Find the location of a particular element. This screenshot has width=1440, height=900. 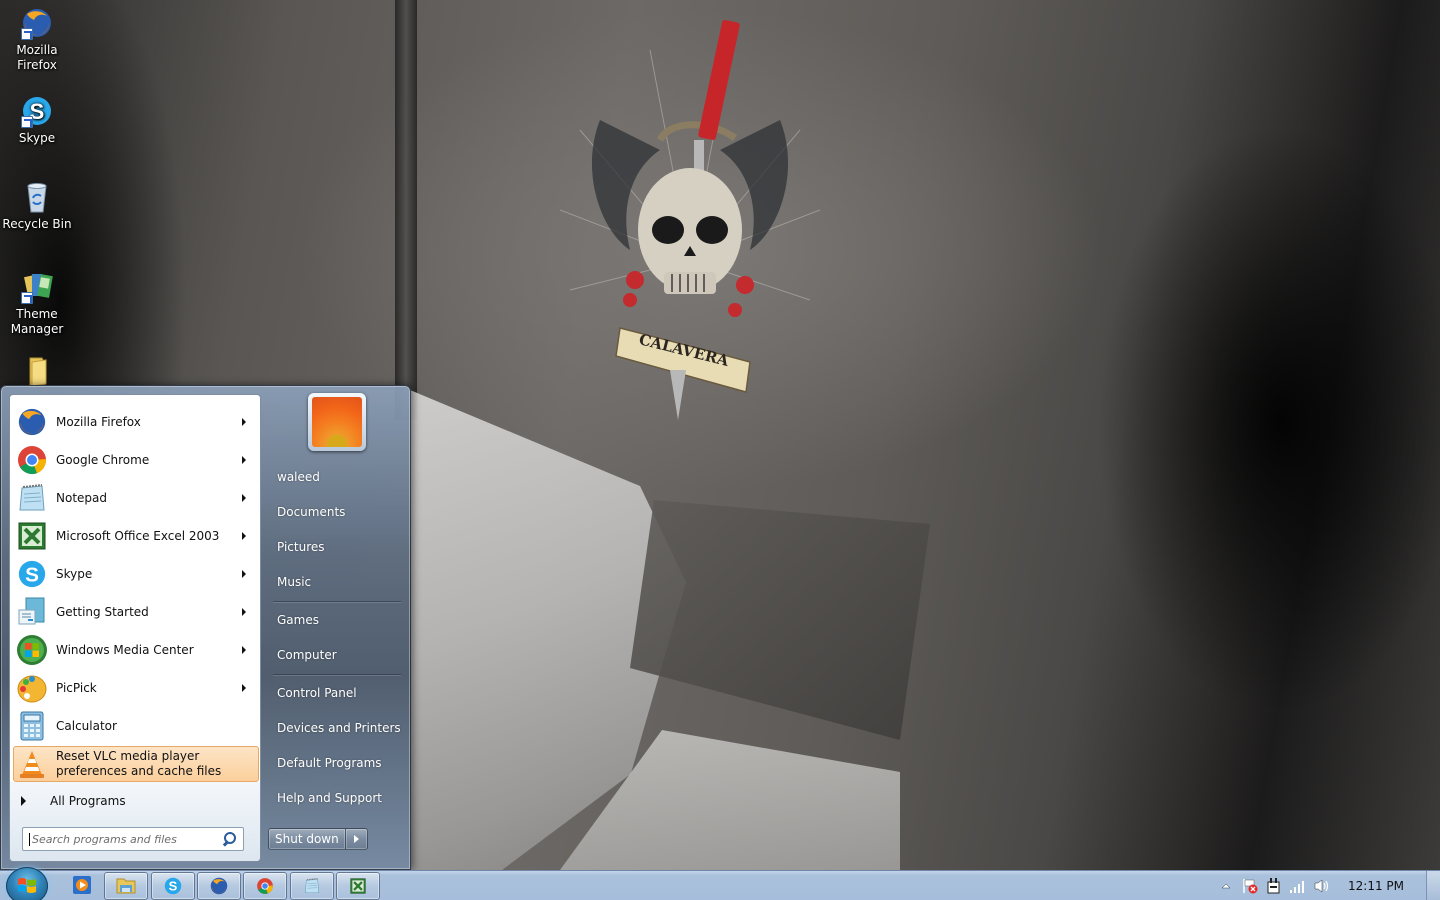

right-item-games: Games is located at coordinates (336, 620).